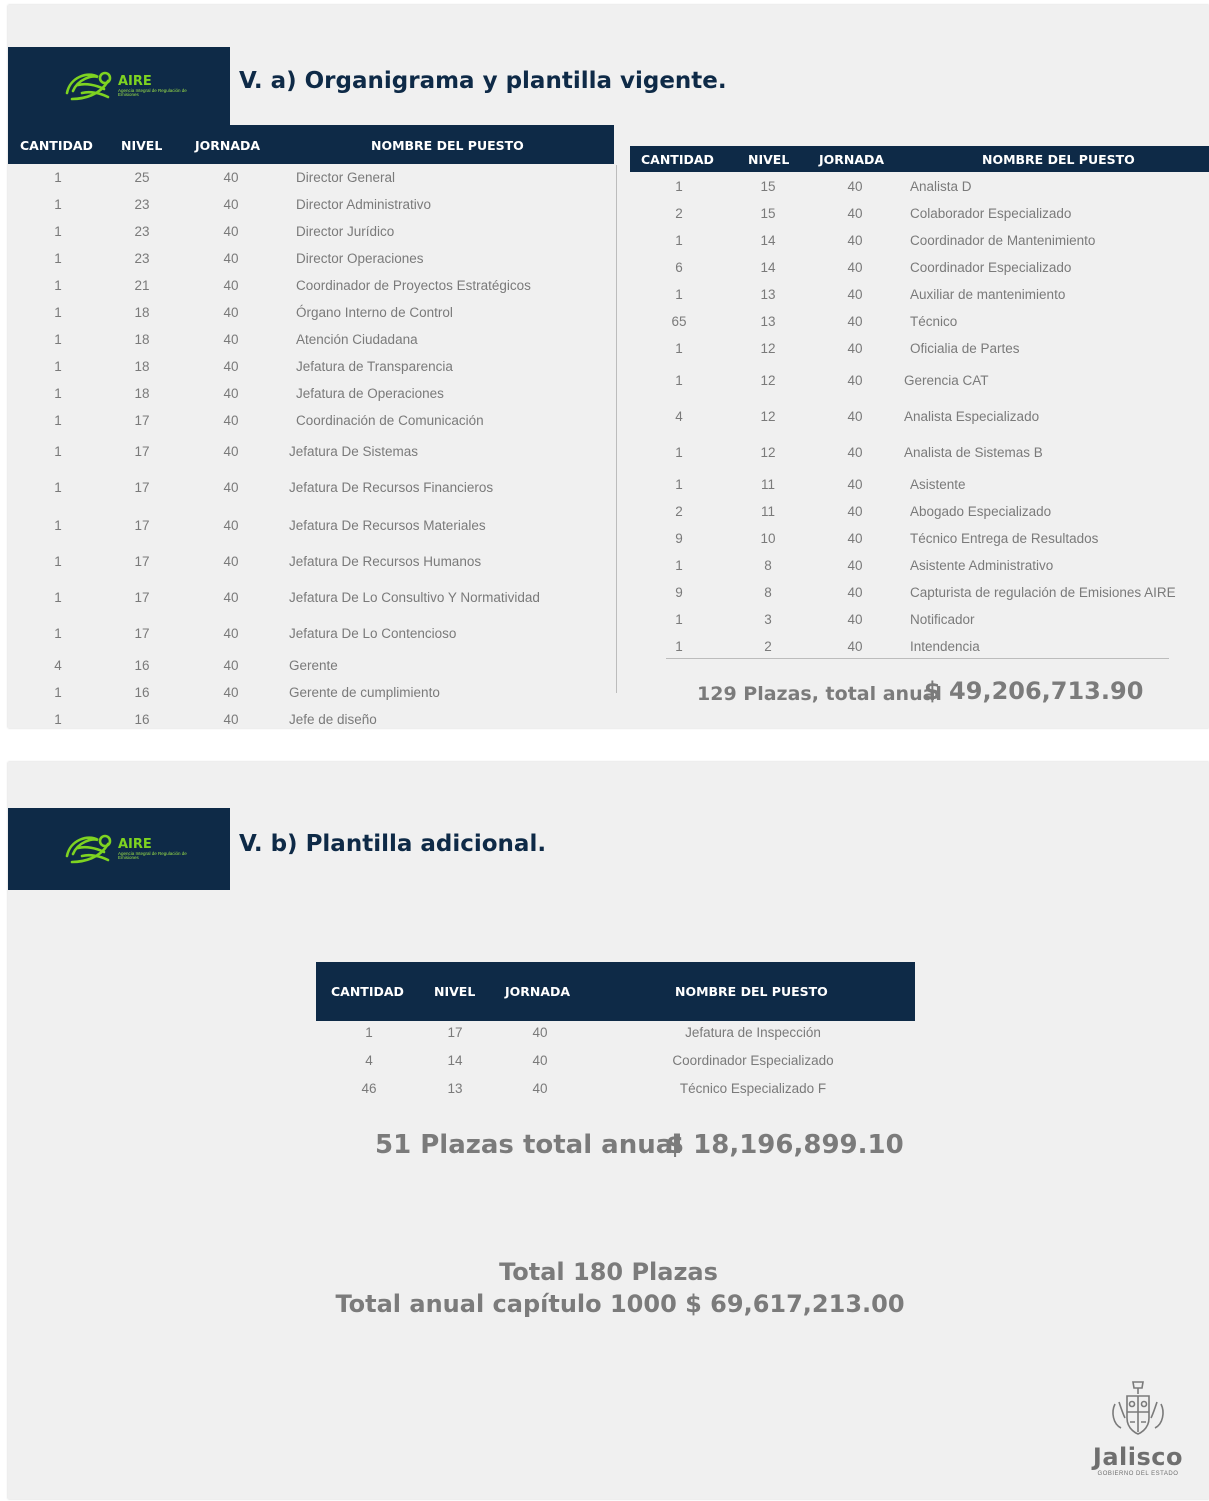 Image resolution: width=1209 pixels, height=1501 pixels. What do you see at coordinates (529, 1145) in the screenshot?
I see `total-plazas-label: 51 Plazas total anual` at bounding box center [529, 1145].